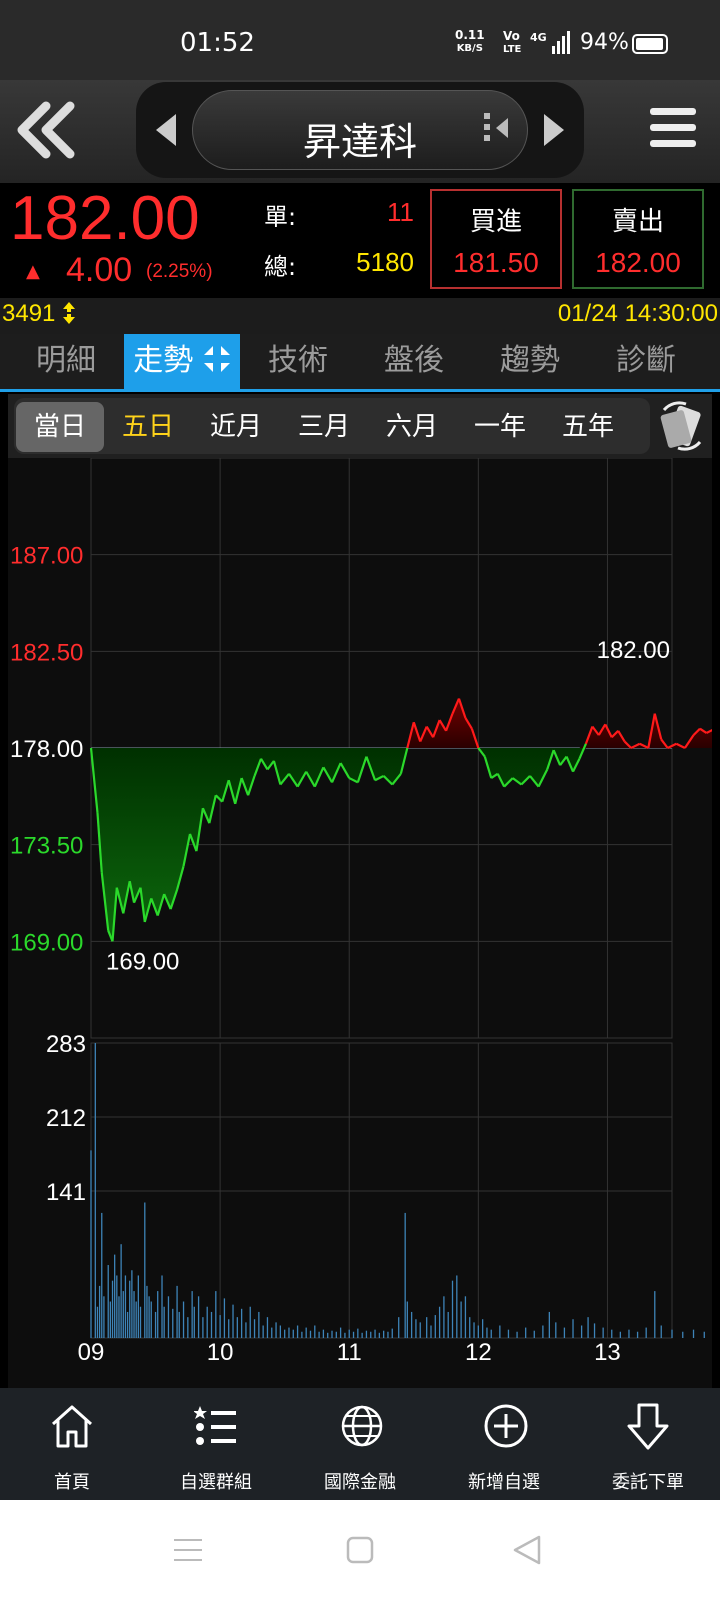 Image resolution: width=720 pixels, height=1600 pixels. Describe the element at coordinates (412, 427) in the screenshot. I see `period-six-month: 六月` at that location.